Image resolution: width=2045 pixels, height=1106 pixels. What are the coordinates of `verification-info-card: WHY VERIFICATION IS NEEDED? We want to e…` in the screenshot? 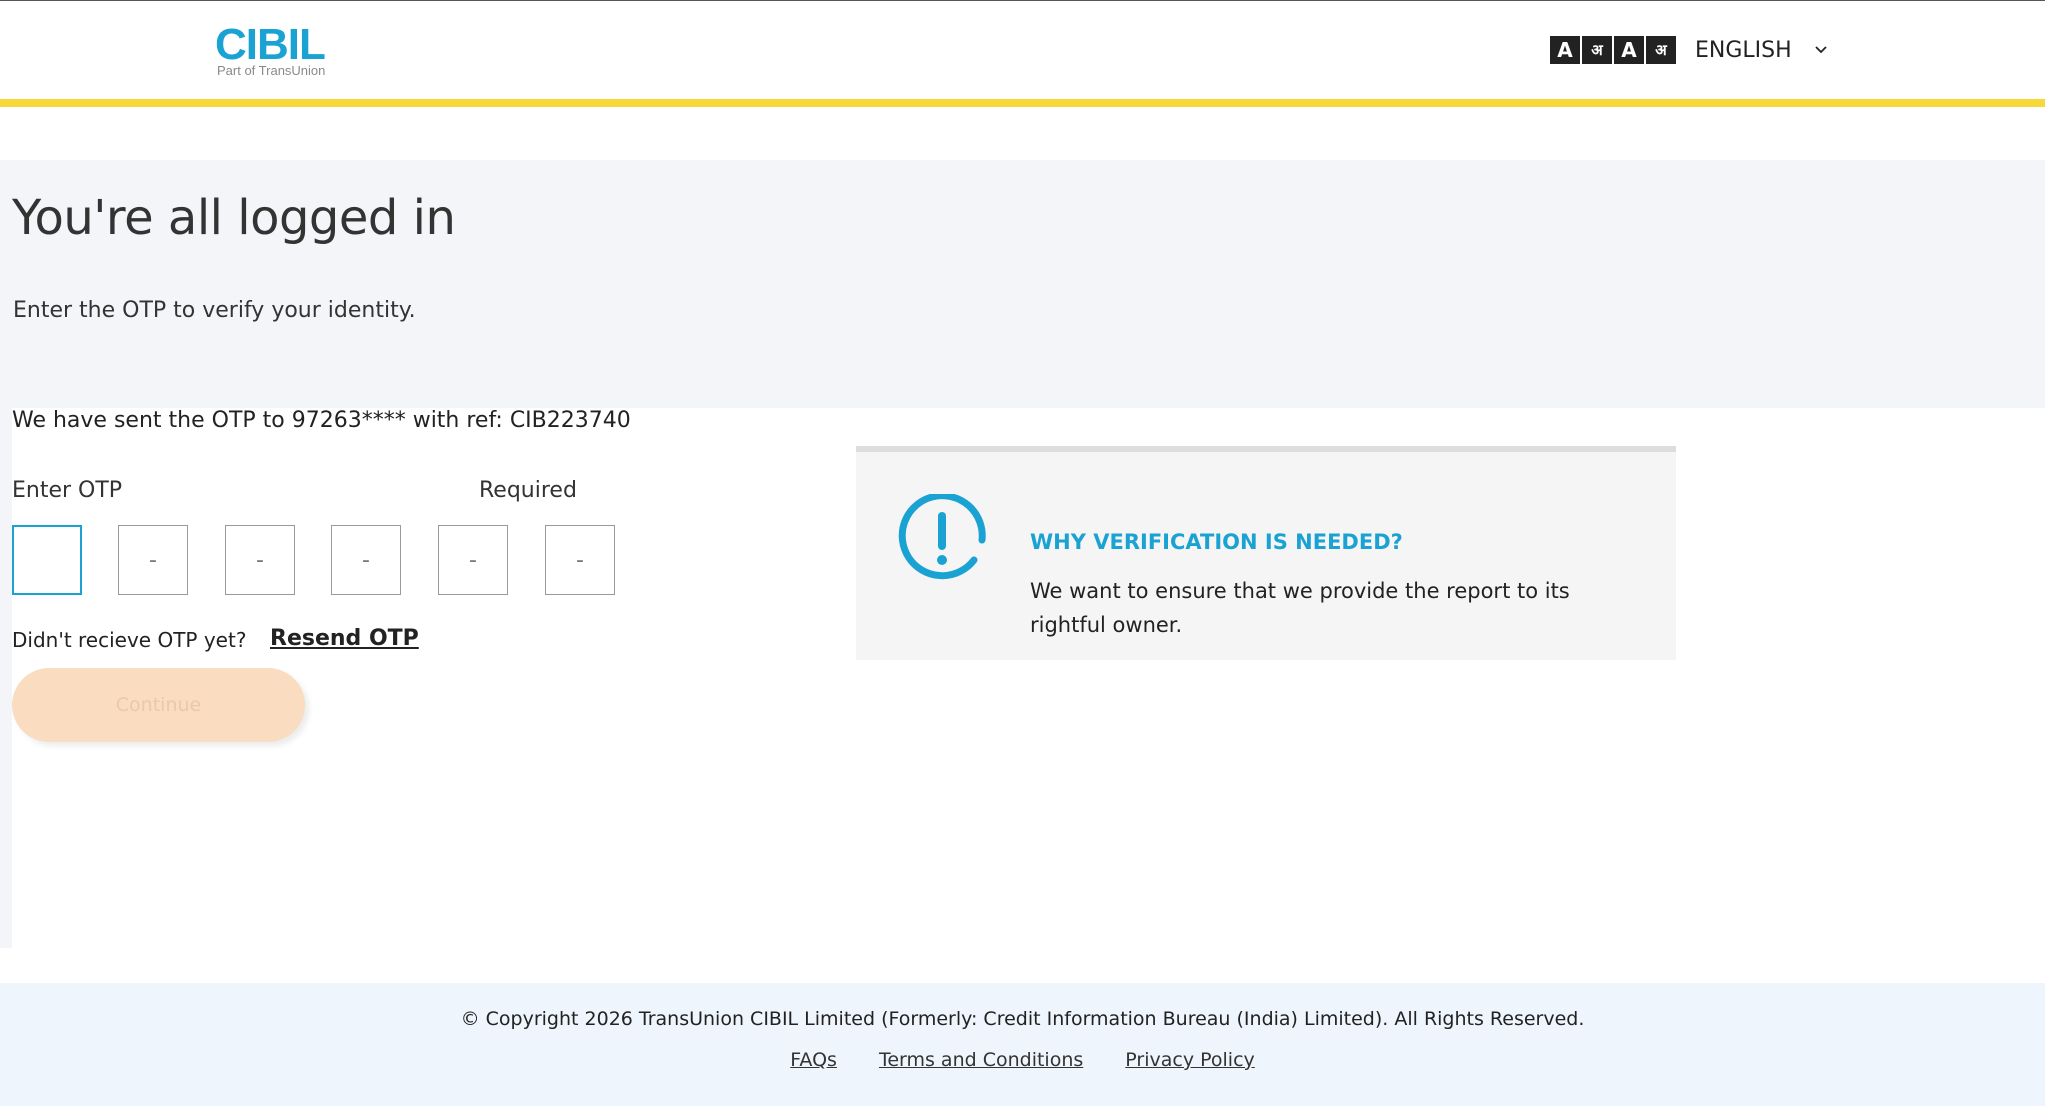 It's located at (1266, 553).